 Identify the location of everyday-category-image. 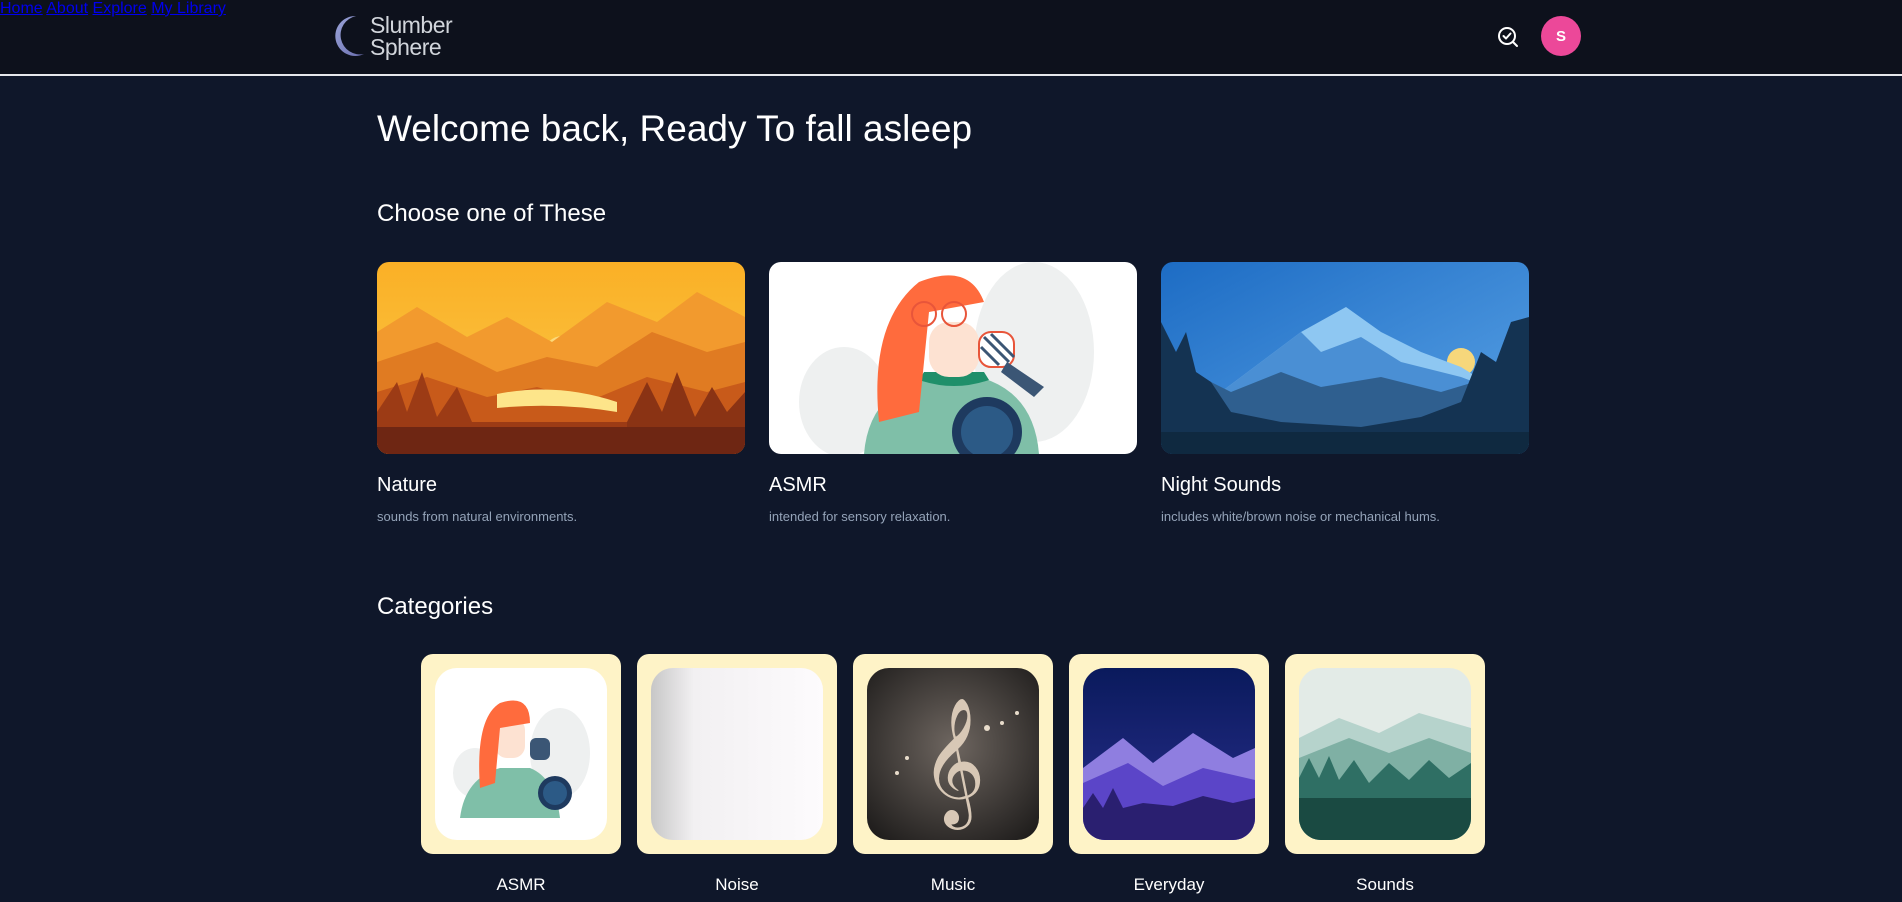
(1169, 754).